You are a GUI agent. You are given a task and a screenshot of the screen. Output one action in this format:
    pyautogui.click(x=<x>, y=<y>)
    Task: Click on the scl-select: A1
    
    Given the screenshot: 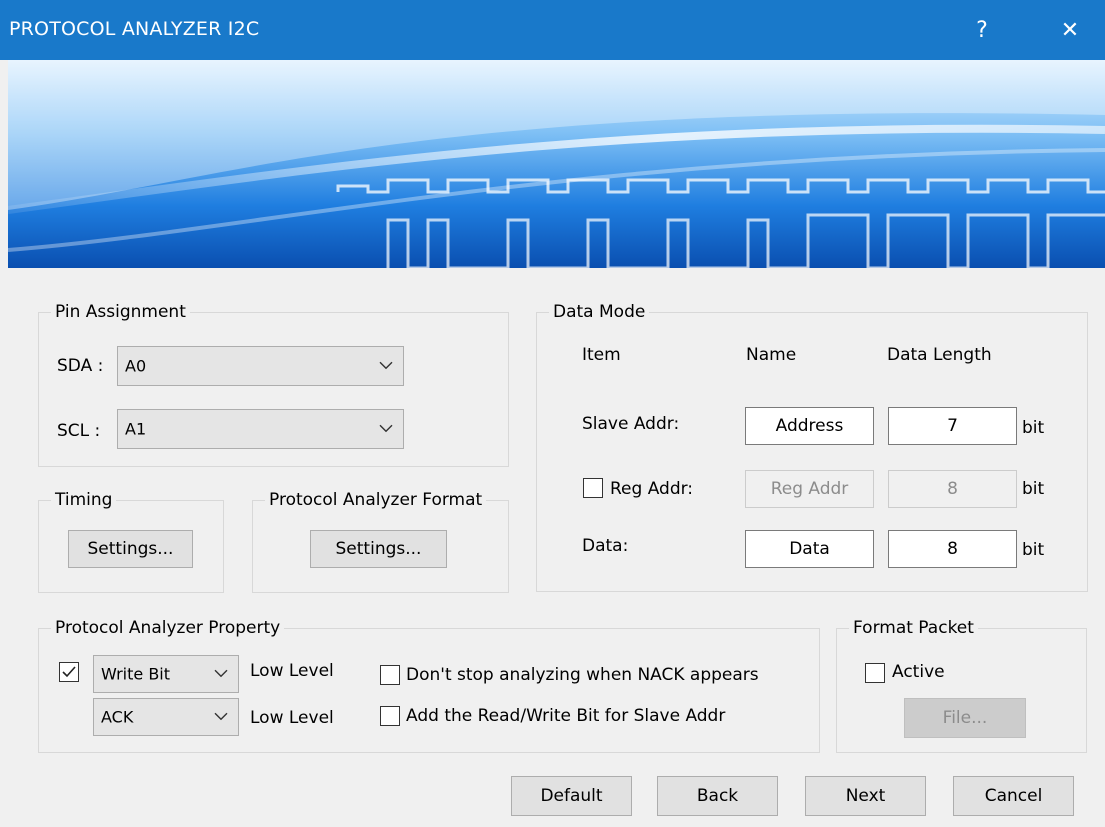 What is the action you would take?
    pyautogui.click(x=260, y=429)
    